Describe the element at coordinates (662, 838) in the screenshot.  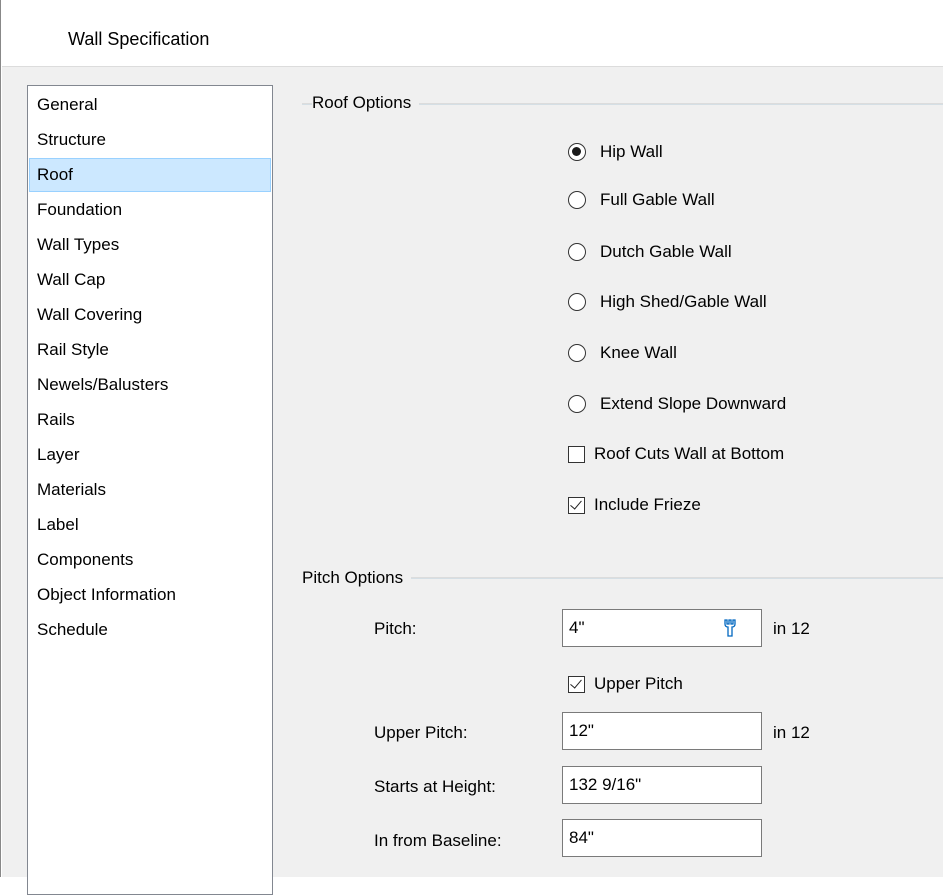
I see `in-from-baseline-input: 84"` at that location.